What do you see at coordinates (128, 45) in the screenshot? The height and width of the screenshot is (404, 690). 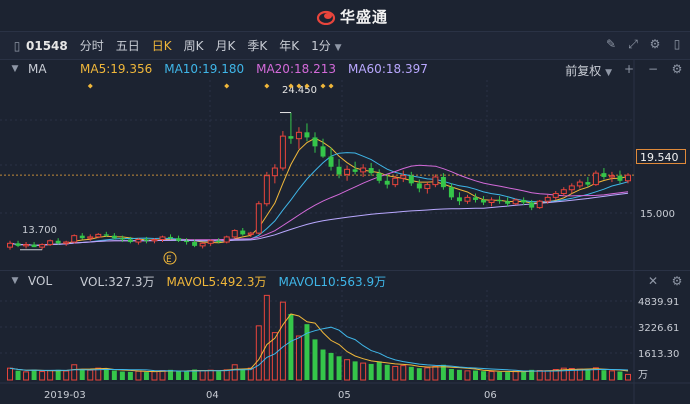 I see `period-tab-5day: 五日` at bounding box center [128, 45].